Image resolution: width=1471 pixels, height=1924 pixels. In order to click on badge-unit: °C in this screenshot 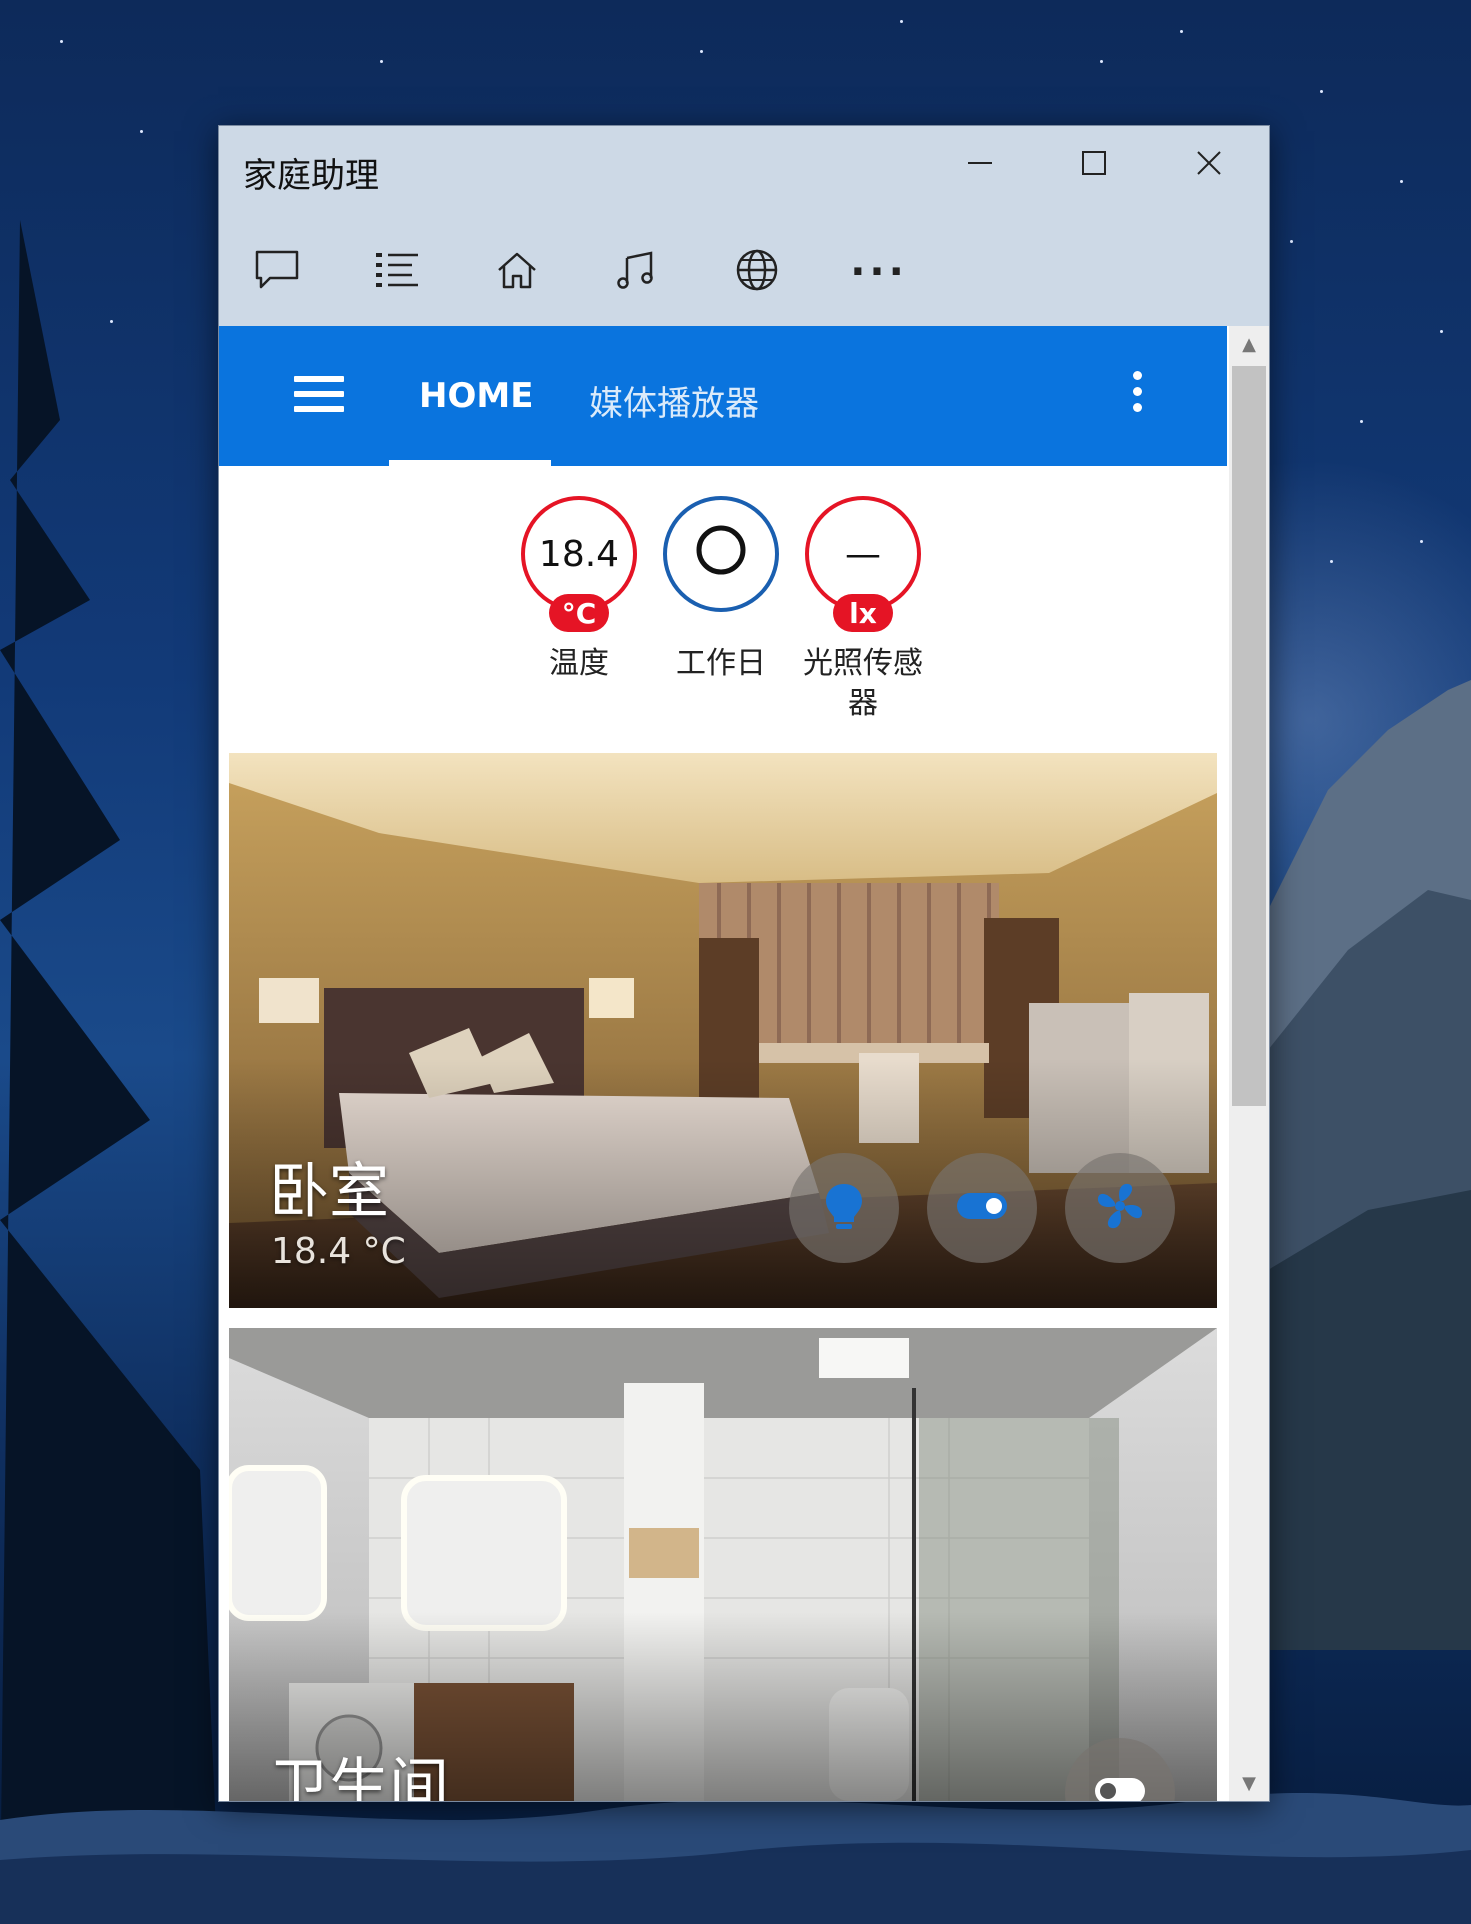, I will do `click(579, 613)`.